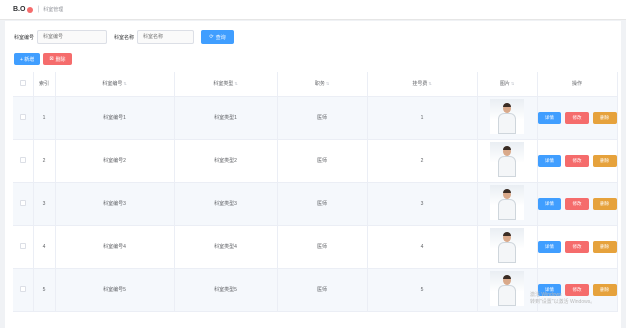 This screenshot has height=328, width=626. What do you see at coordinates (226, 290) in the screenshot?
I see `row-type: 科室类型5` at bounding box center [226, 290].